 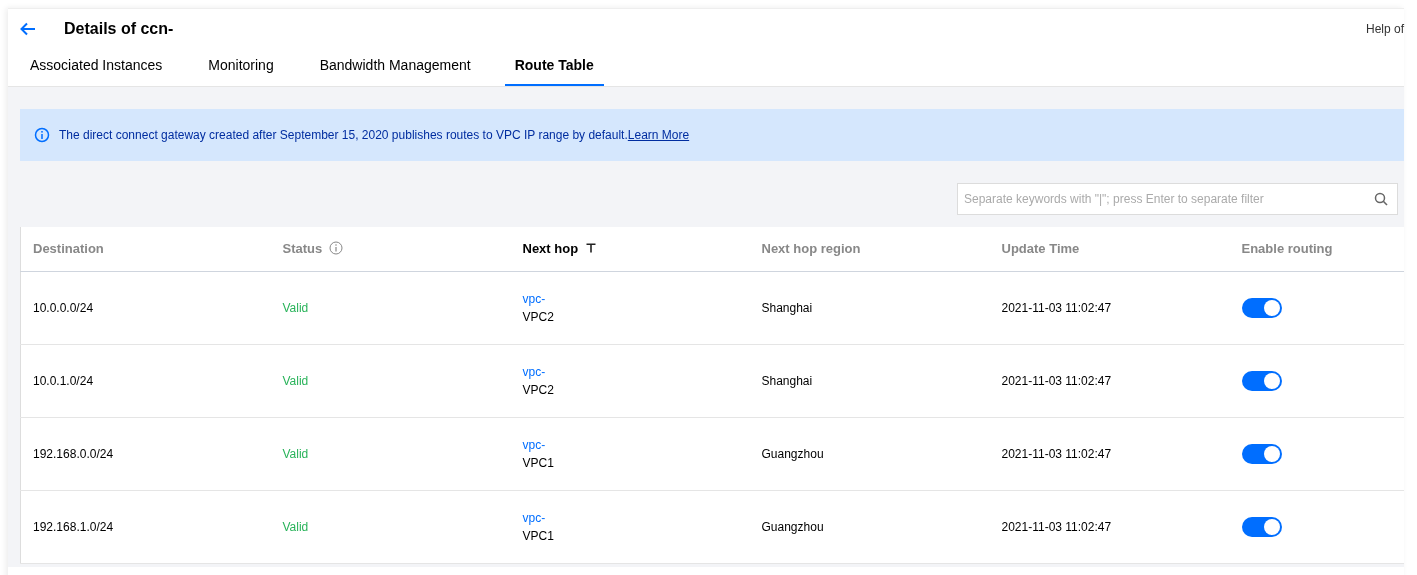 I want to click on filter-icon, so click(x=590, y=248).